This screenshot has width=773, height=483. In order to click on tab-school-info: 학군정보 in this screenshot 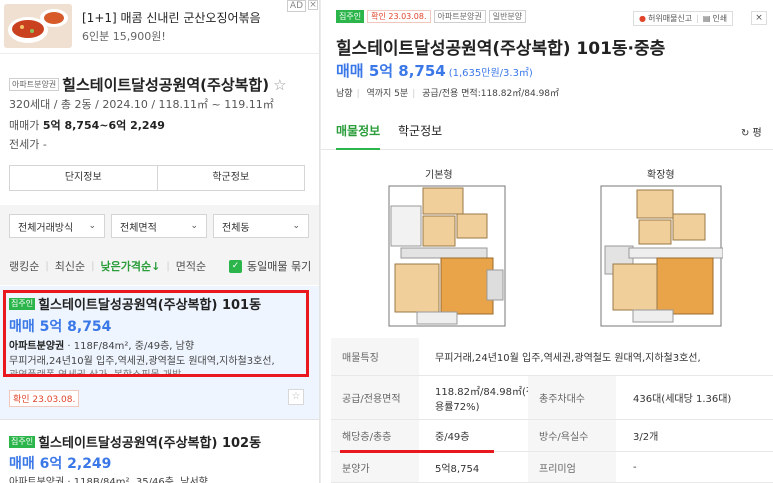, I will do `click(420, 130)`.